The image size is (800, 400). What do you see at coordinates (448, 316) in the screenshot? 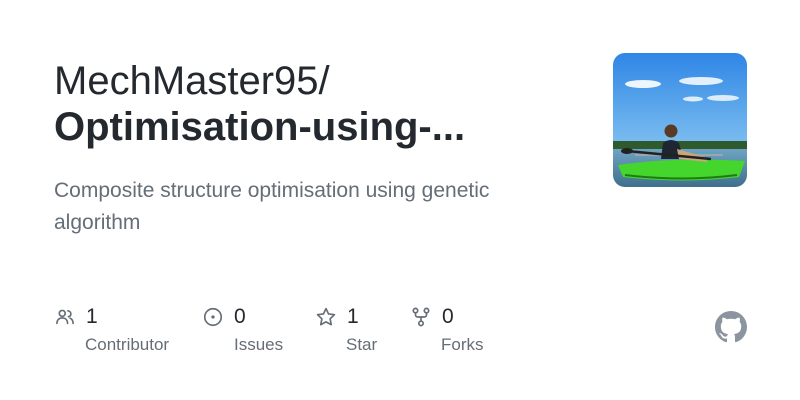
I see `forks-count: 0` at bounding box center [448, 316].